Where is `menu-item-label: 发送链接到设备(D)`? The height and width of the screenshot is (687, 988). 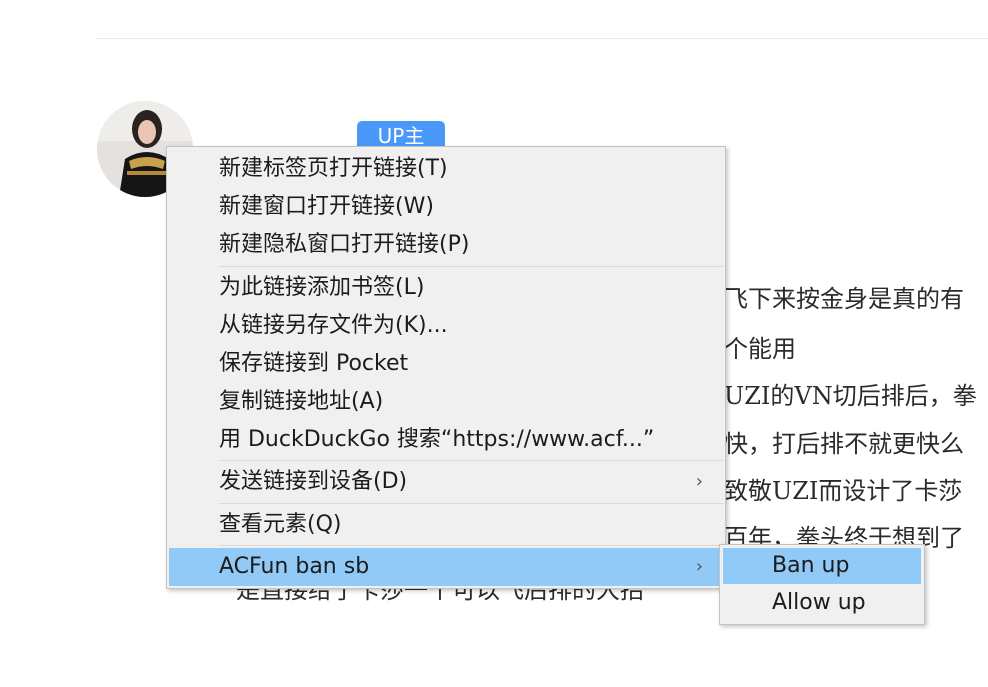 menu-item-label: 发送链接到设备(D) is located at coordinates (313, 481).